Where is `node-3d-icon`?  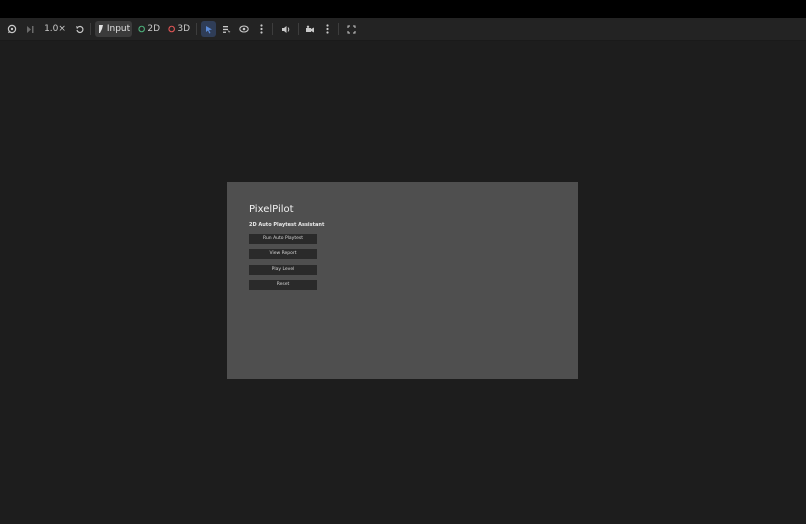 node-3d-icon is located at coordinates (171, 29).